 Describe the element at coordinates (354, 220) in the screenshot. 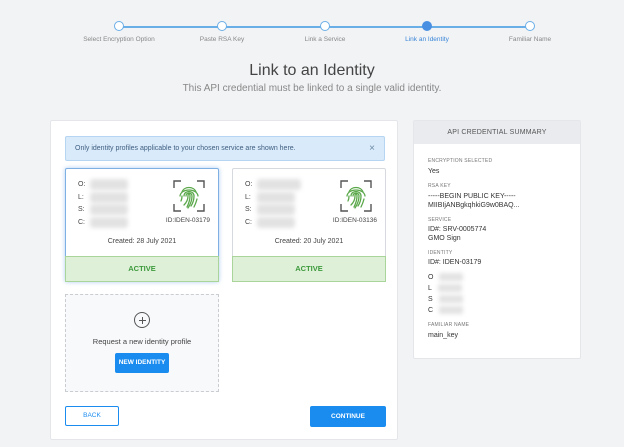

I see `identity-id: ID:IDEN-03136` at that location.